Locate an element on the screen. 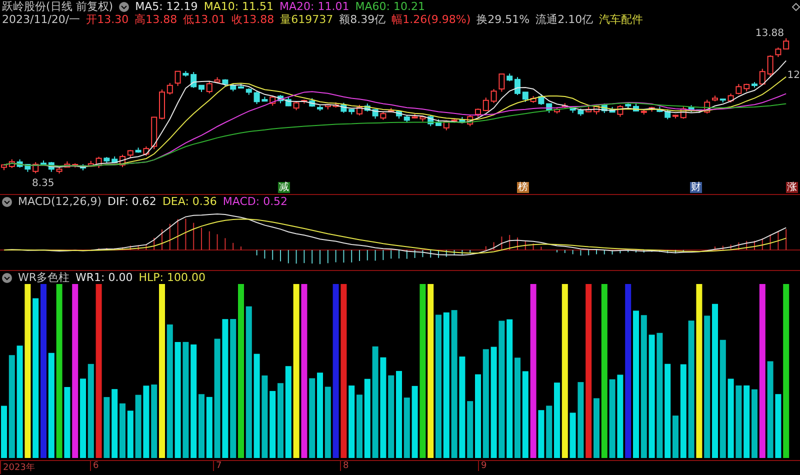  axis-label: 9 is located at coordinates (482, 466).